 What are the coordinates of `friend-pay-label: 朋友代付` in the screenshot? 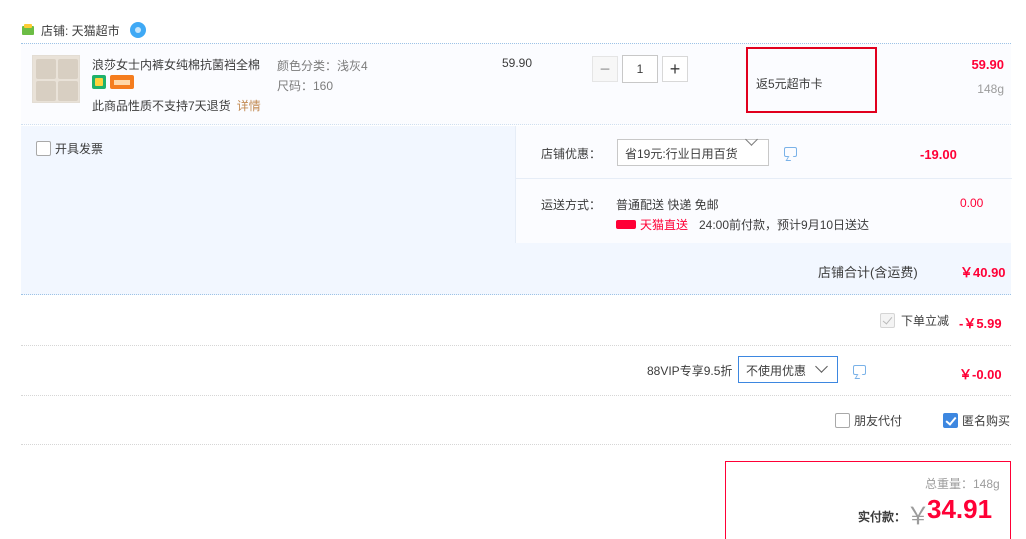 It's located at (878, 421).